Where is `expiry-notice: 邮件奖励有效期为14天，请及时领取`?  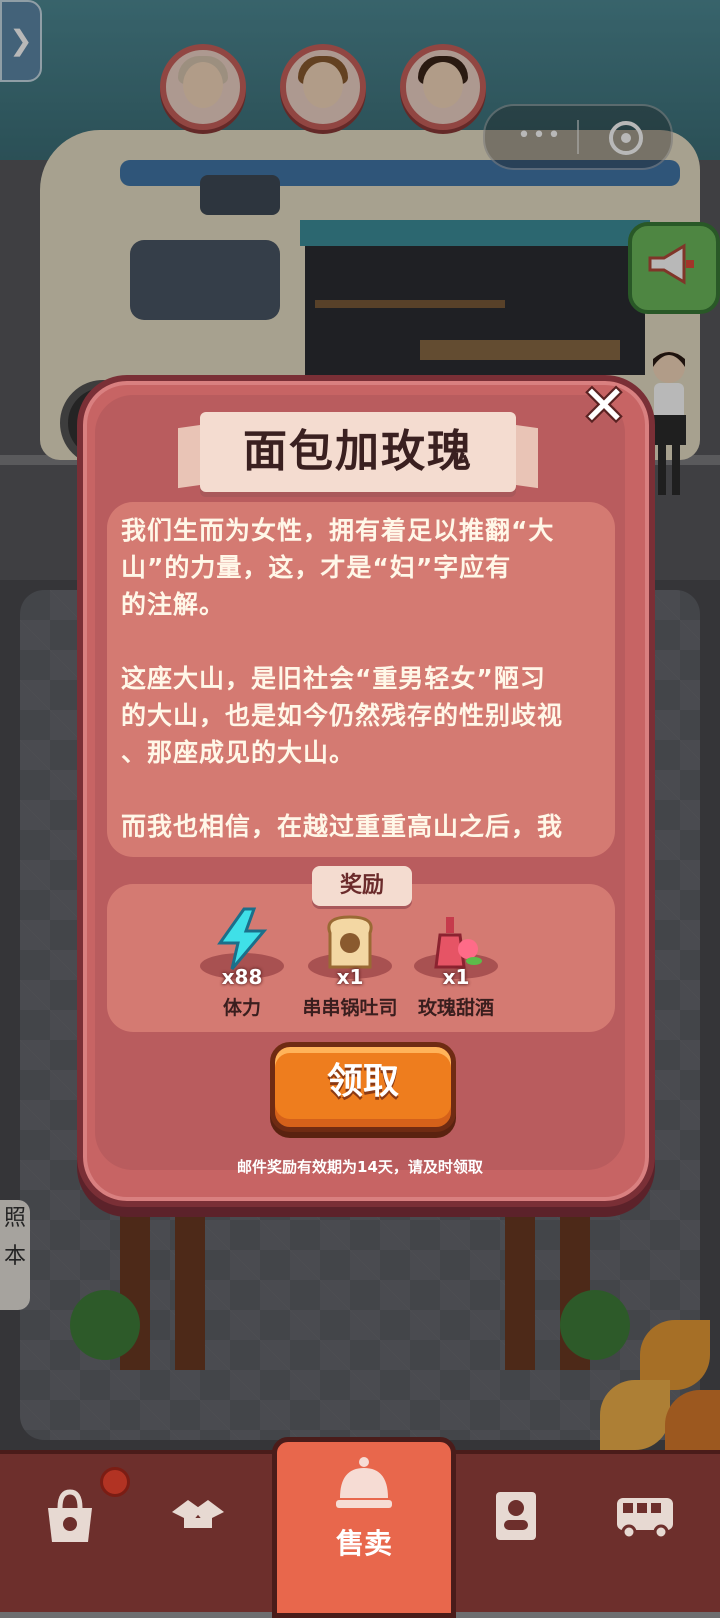
expiry-notice: 邮件奖励有效期为14天，请及时领取 is located at coordinates (360, 1167).